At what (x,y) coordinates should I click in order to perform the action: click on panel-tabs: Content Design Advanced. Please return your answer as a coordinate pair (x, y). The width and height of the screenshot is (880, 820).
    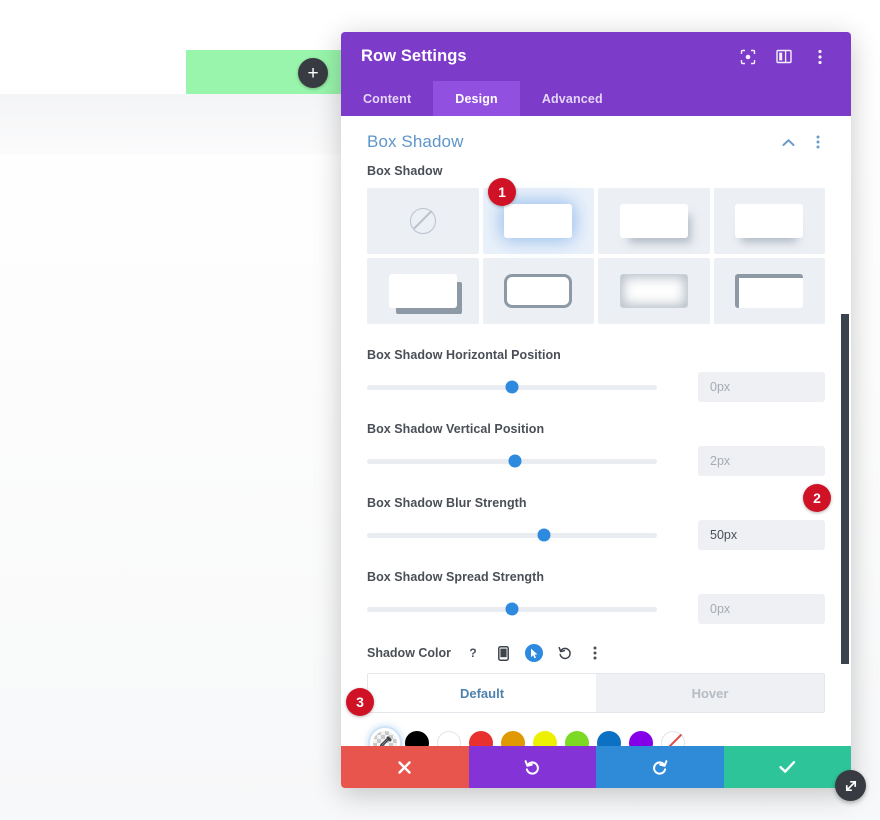
    Looking at the image, I should click on (596, 98).